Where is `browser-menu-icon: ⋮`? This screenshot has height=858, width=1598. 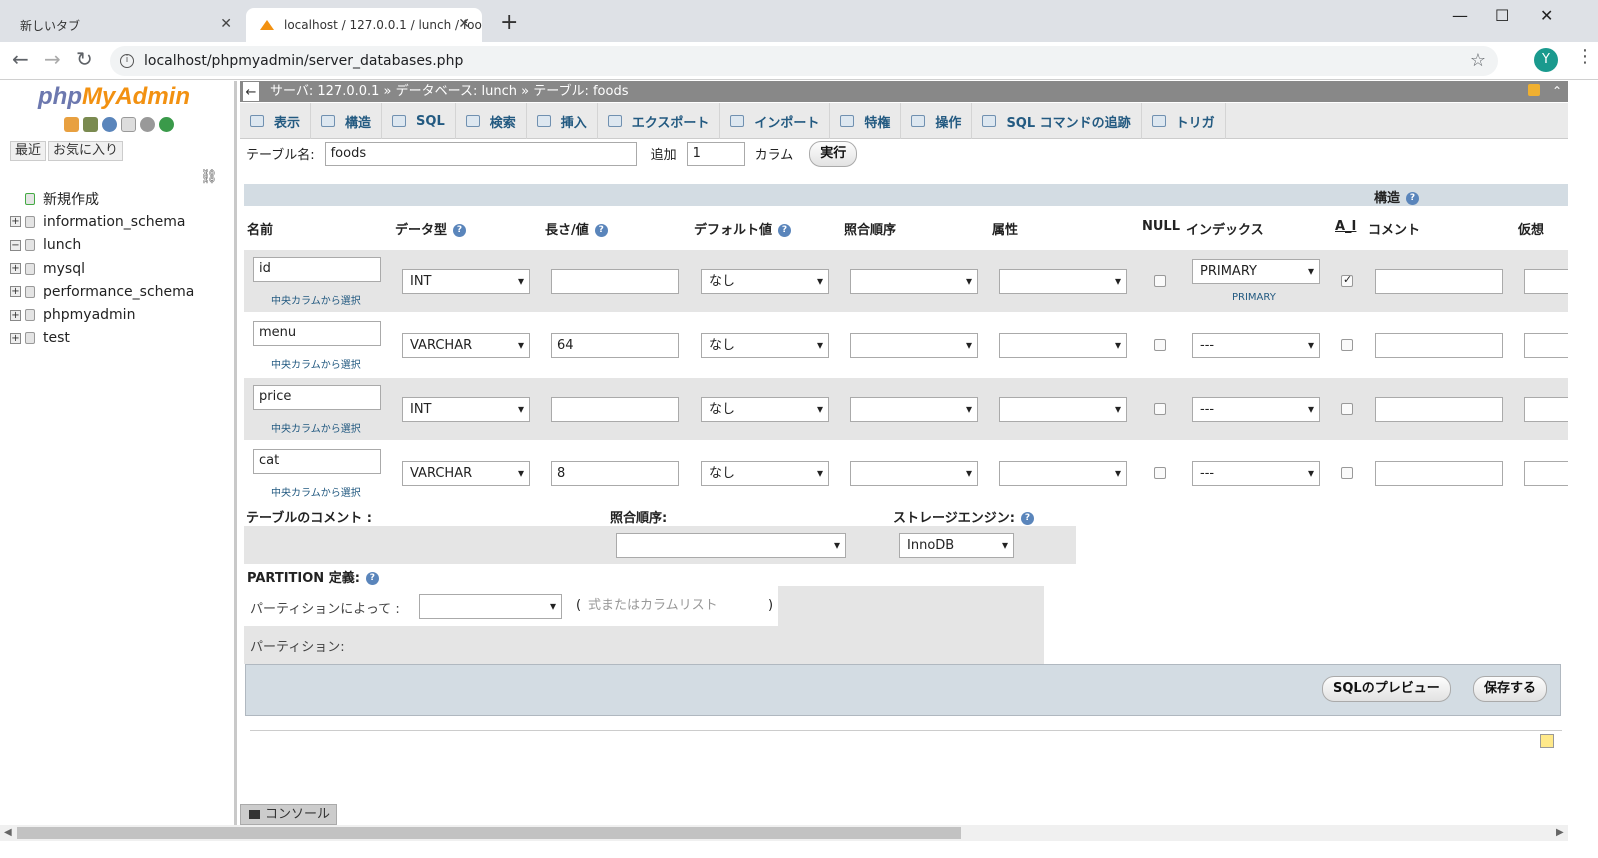 browser-menu-icon: ⋮ is located at coordinates (1585, 57).